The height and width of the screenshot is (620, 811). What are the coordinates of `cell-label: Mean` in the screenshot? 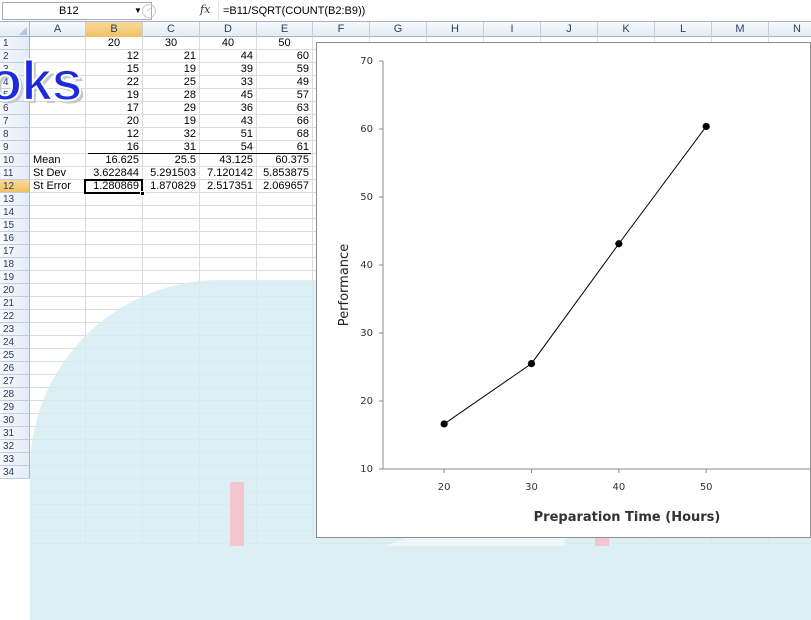 It's located at (57, 160).